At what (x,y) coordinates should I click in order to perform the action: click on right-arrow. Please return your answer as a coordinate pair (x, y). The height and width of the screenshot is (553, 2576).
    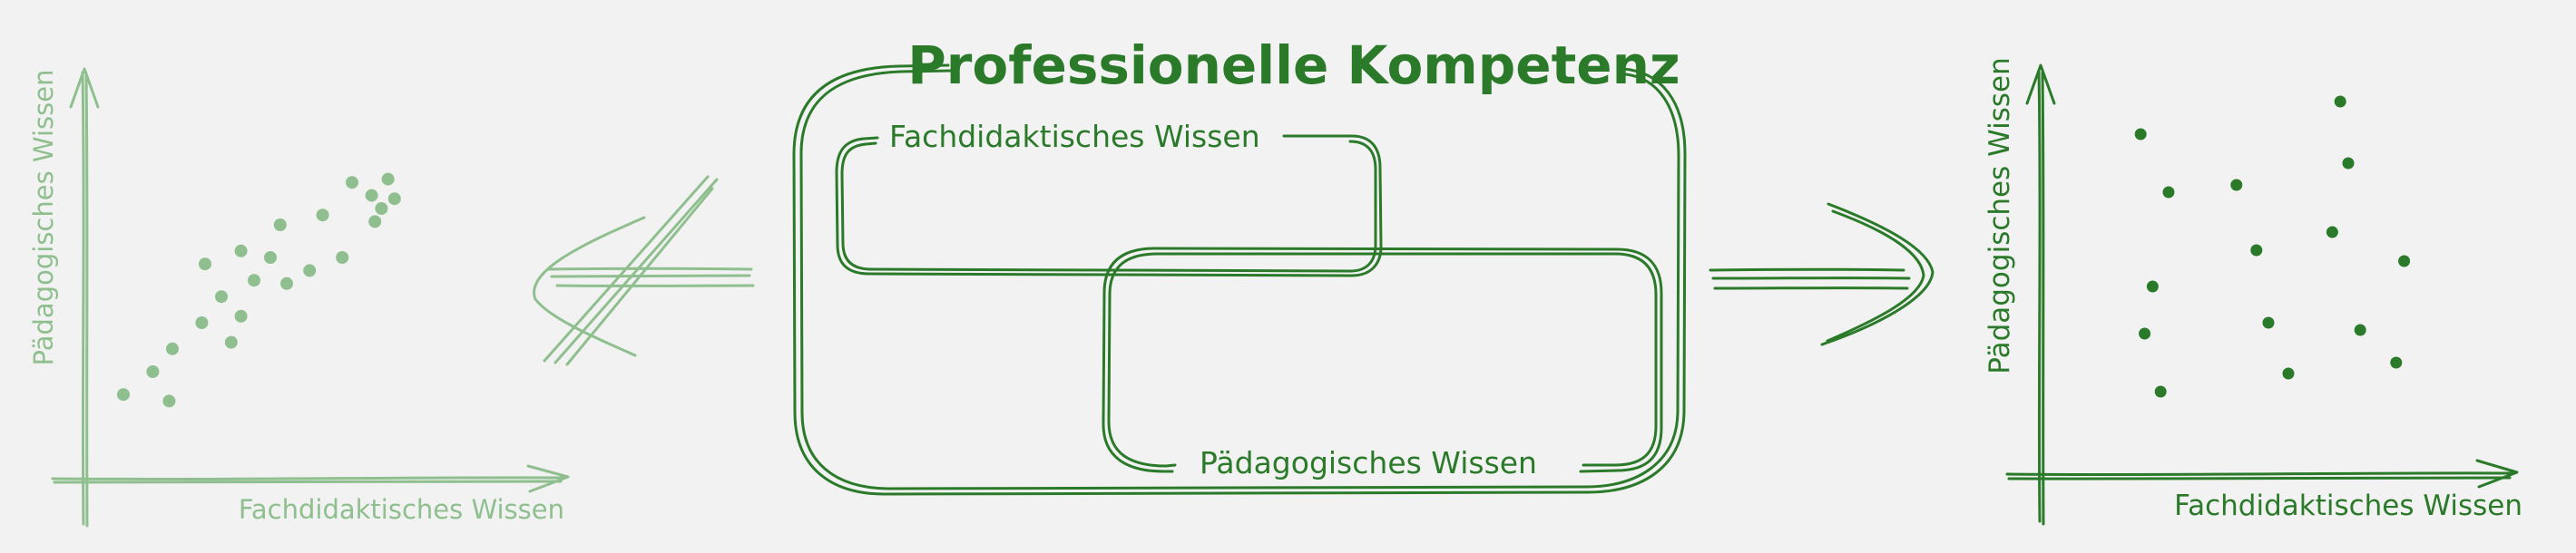
    Looking at the image, I should click on (1821, 274).